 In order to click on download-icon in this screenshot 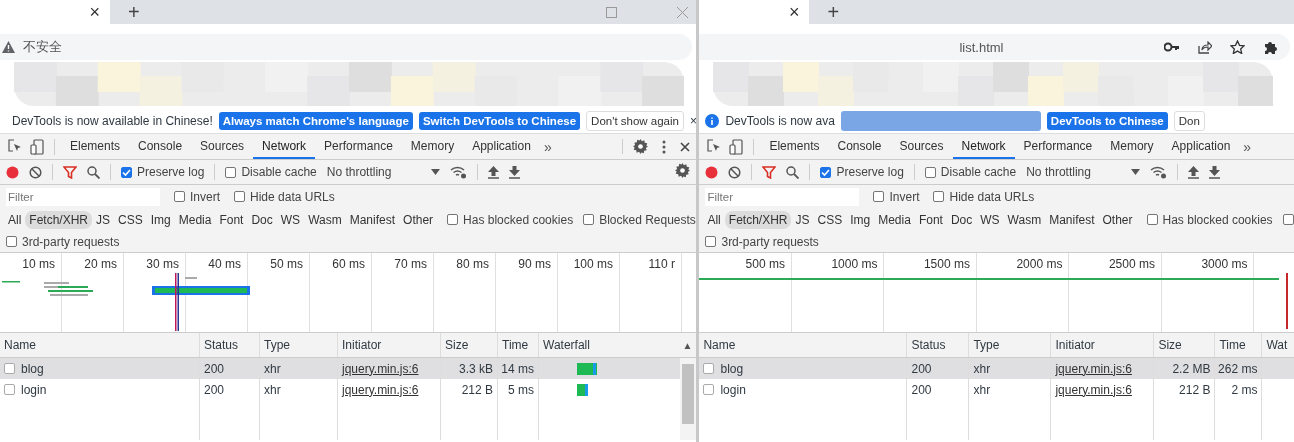, I will do `click(515, 172)`.